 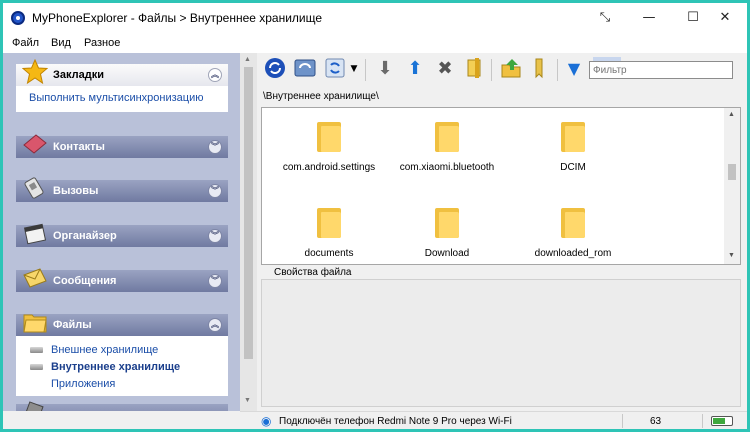 What do you see at coordinates (415, 69) in the screenshot?
I see `upload-icon: ⬆` at bounding box center [415, 69].